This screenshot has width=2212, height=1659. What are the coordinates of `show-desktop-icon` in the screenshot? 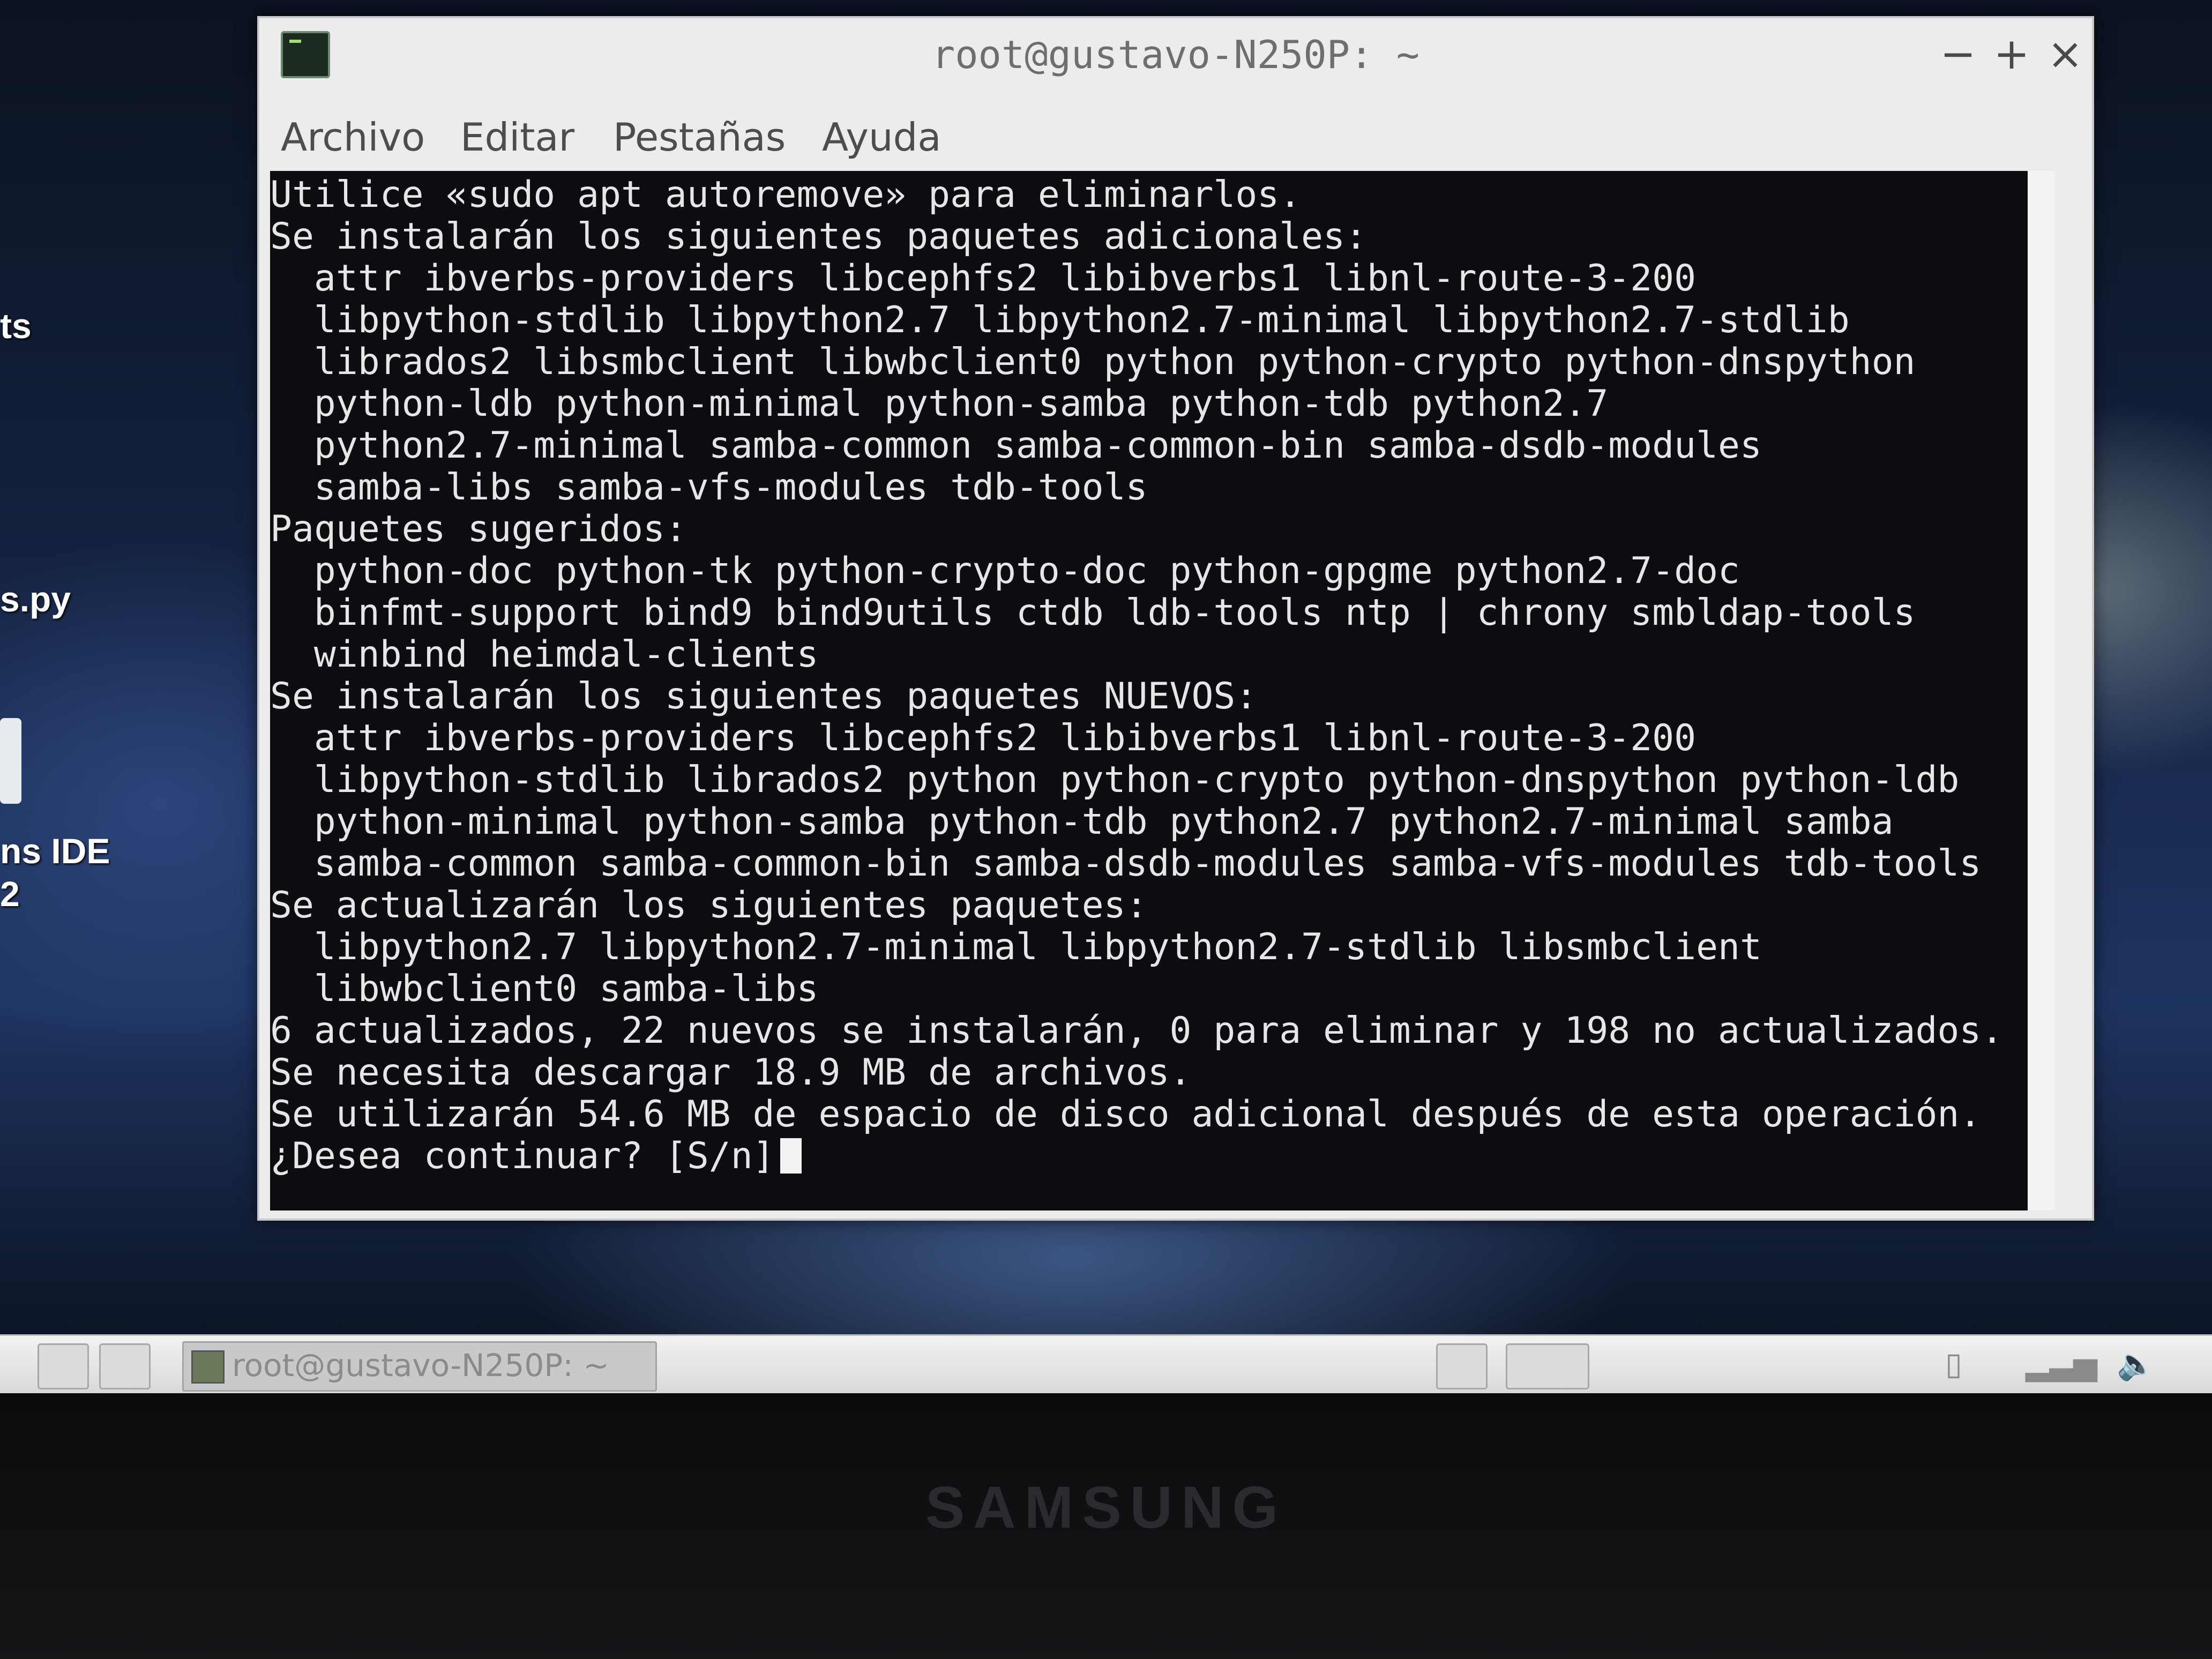 It's located at (63, 1366).